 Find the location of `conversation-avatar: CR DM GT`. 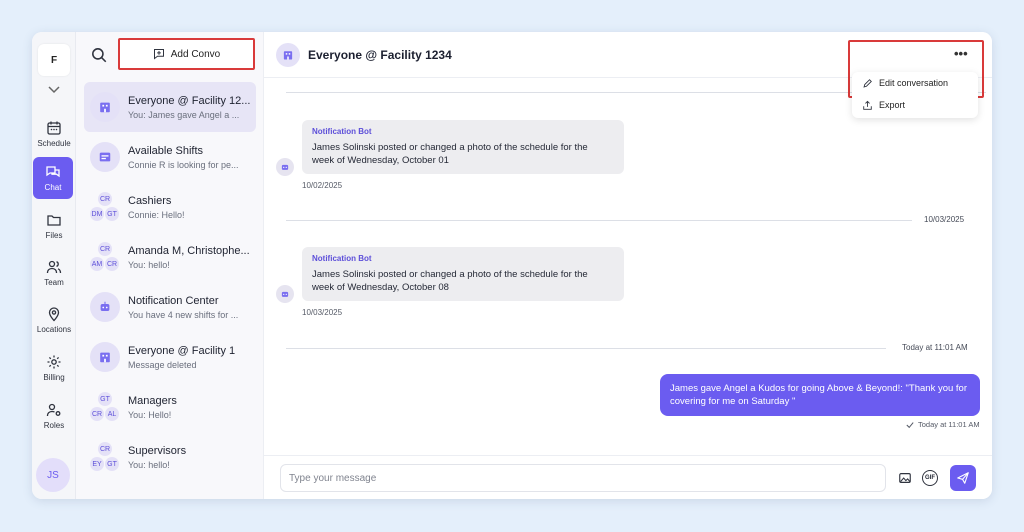

conversation-avatar: CR DM GT is located at coordinates (105, 207).